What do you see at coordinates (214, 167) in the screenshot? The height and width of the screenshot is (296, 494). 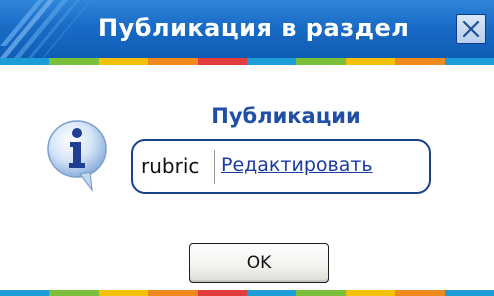 I see `rubric-separator` at bounding box center [214, 167].